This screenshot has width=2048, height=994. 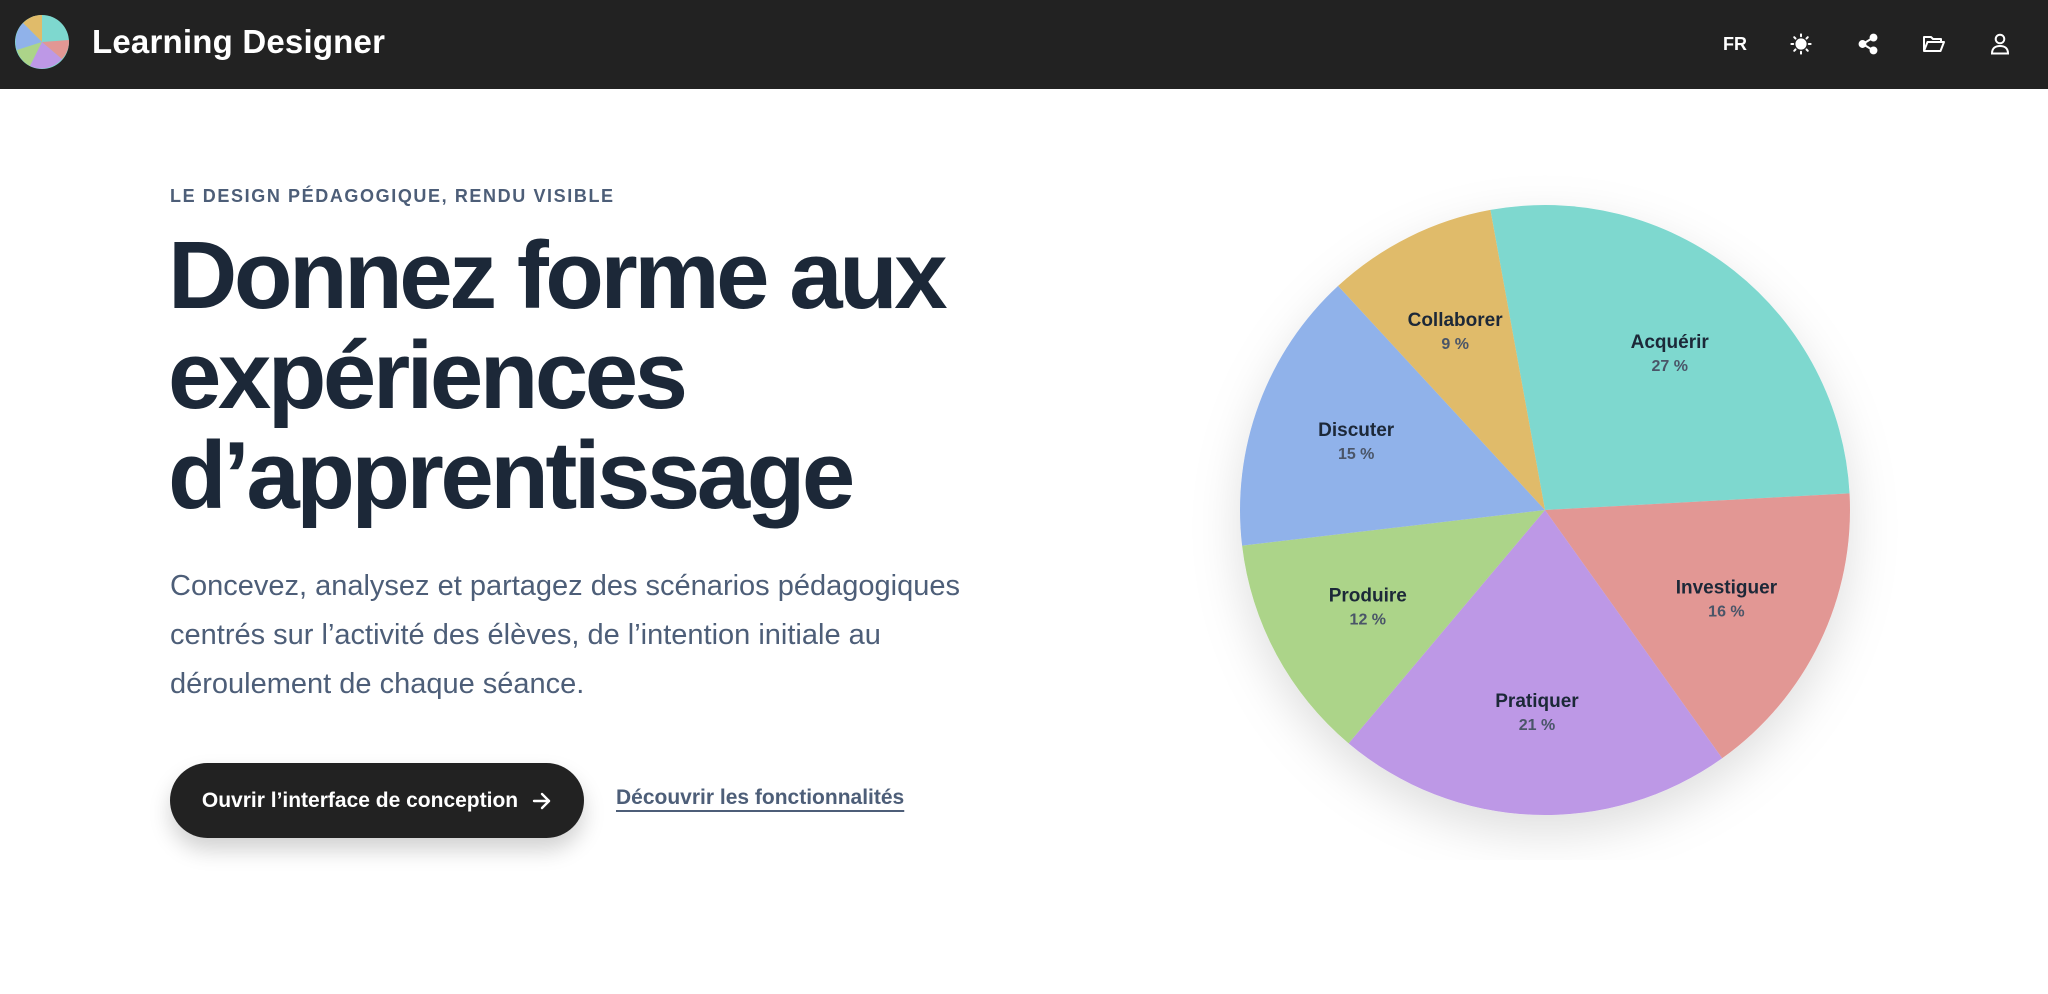 What do you see at coordinates (1537, 701) in the screenshot?
I see `pie-slice-label: Pratiquer` at bounding box center [1537, 701].